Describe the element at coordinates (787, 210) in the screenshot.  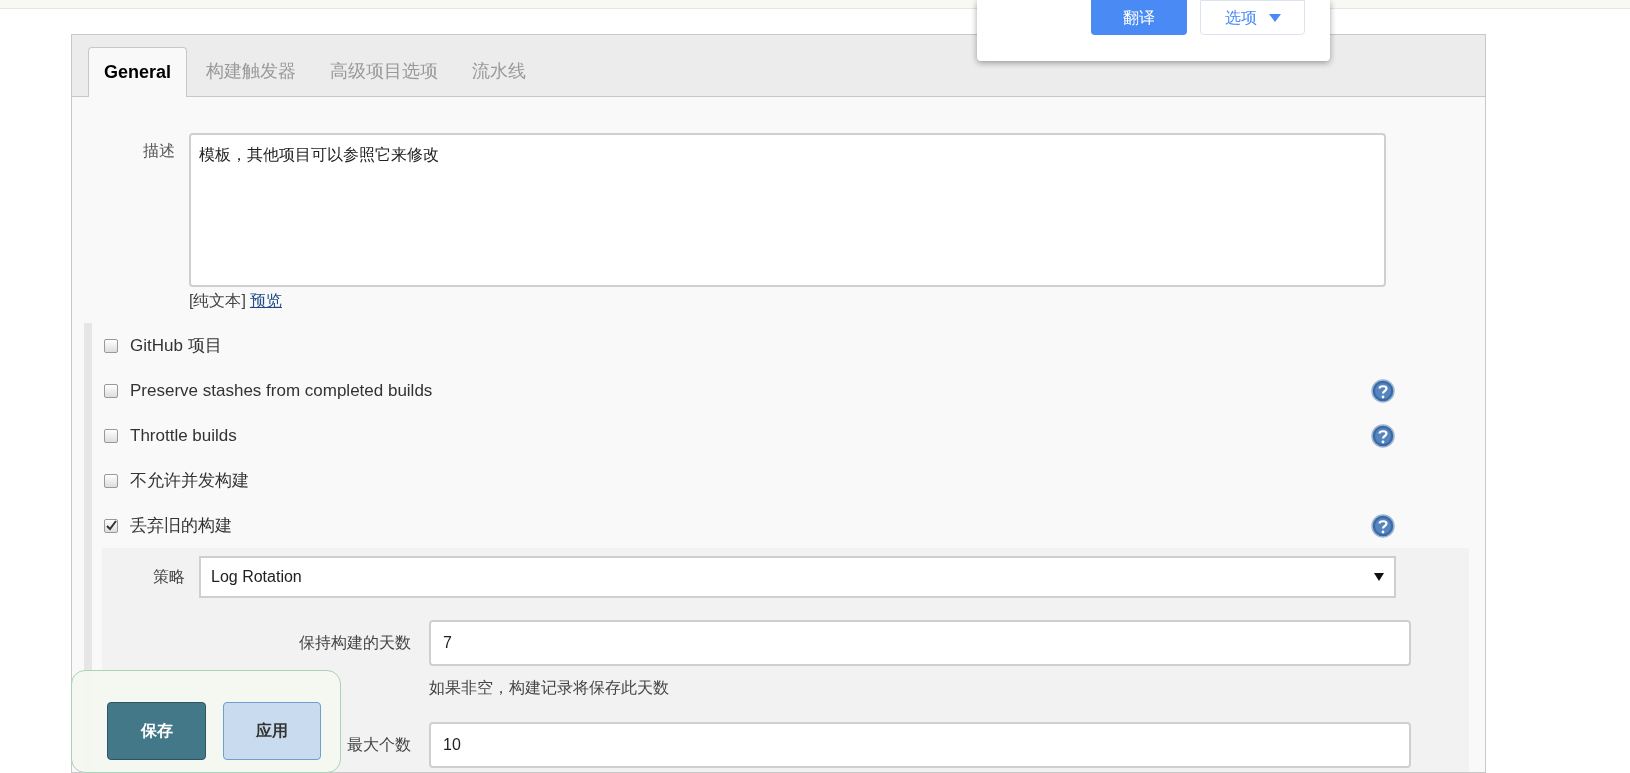
I see `description-textarea: 模板，其他项目可以参照它来修改` at that location.